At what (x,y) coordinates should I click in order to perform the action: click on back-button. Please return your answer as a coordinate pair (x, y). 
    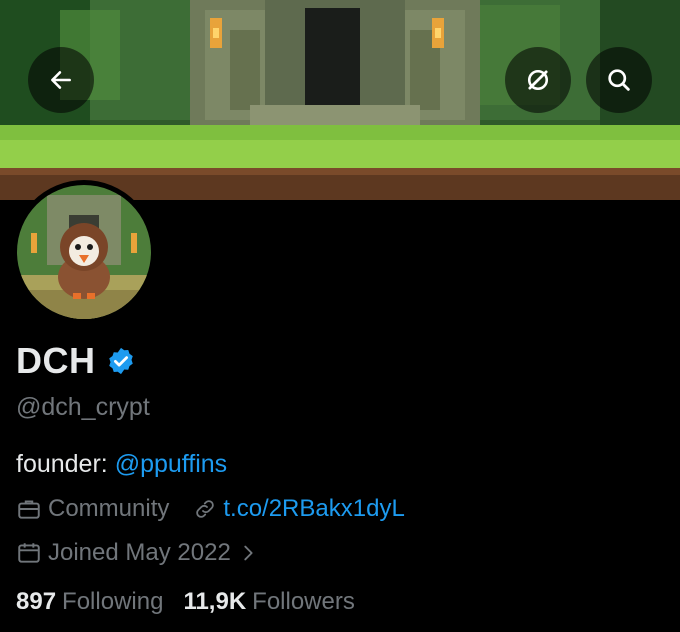
    Looking at the image, I should click on (61, 80).